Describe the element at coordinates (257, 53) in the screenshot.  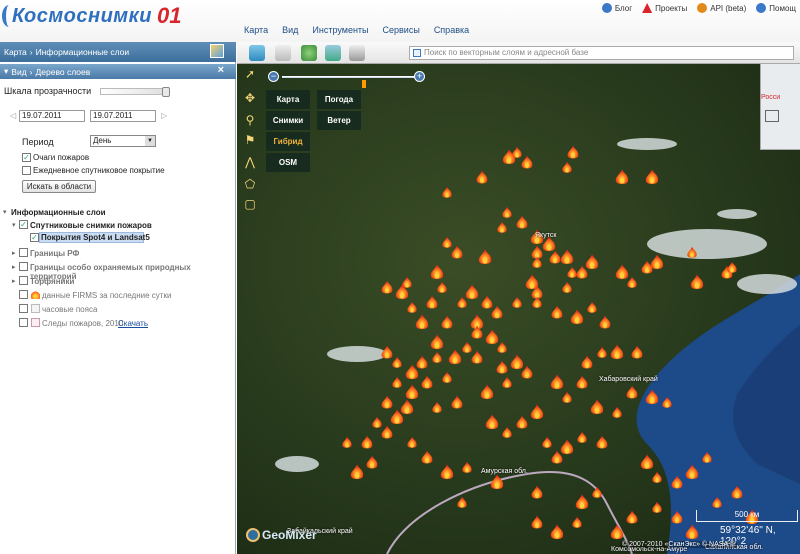
I see `download-icon` at that location.